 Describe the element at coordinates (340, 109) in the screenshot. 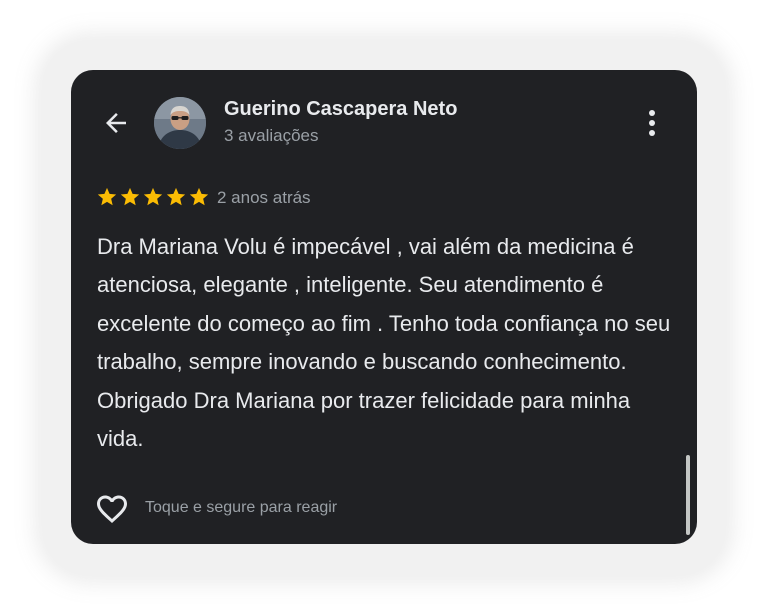

I see `author-name: Guerino Cascapera Neto` at that location.